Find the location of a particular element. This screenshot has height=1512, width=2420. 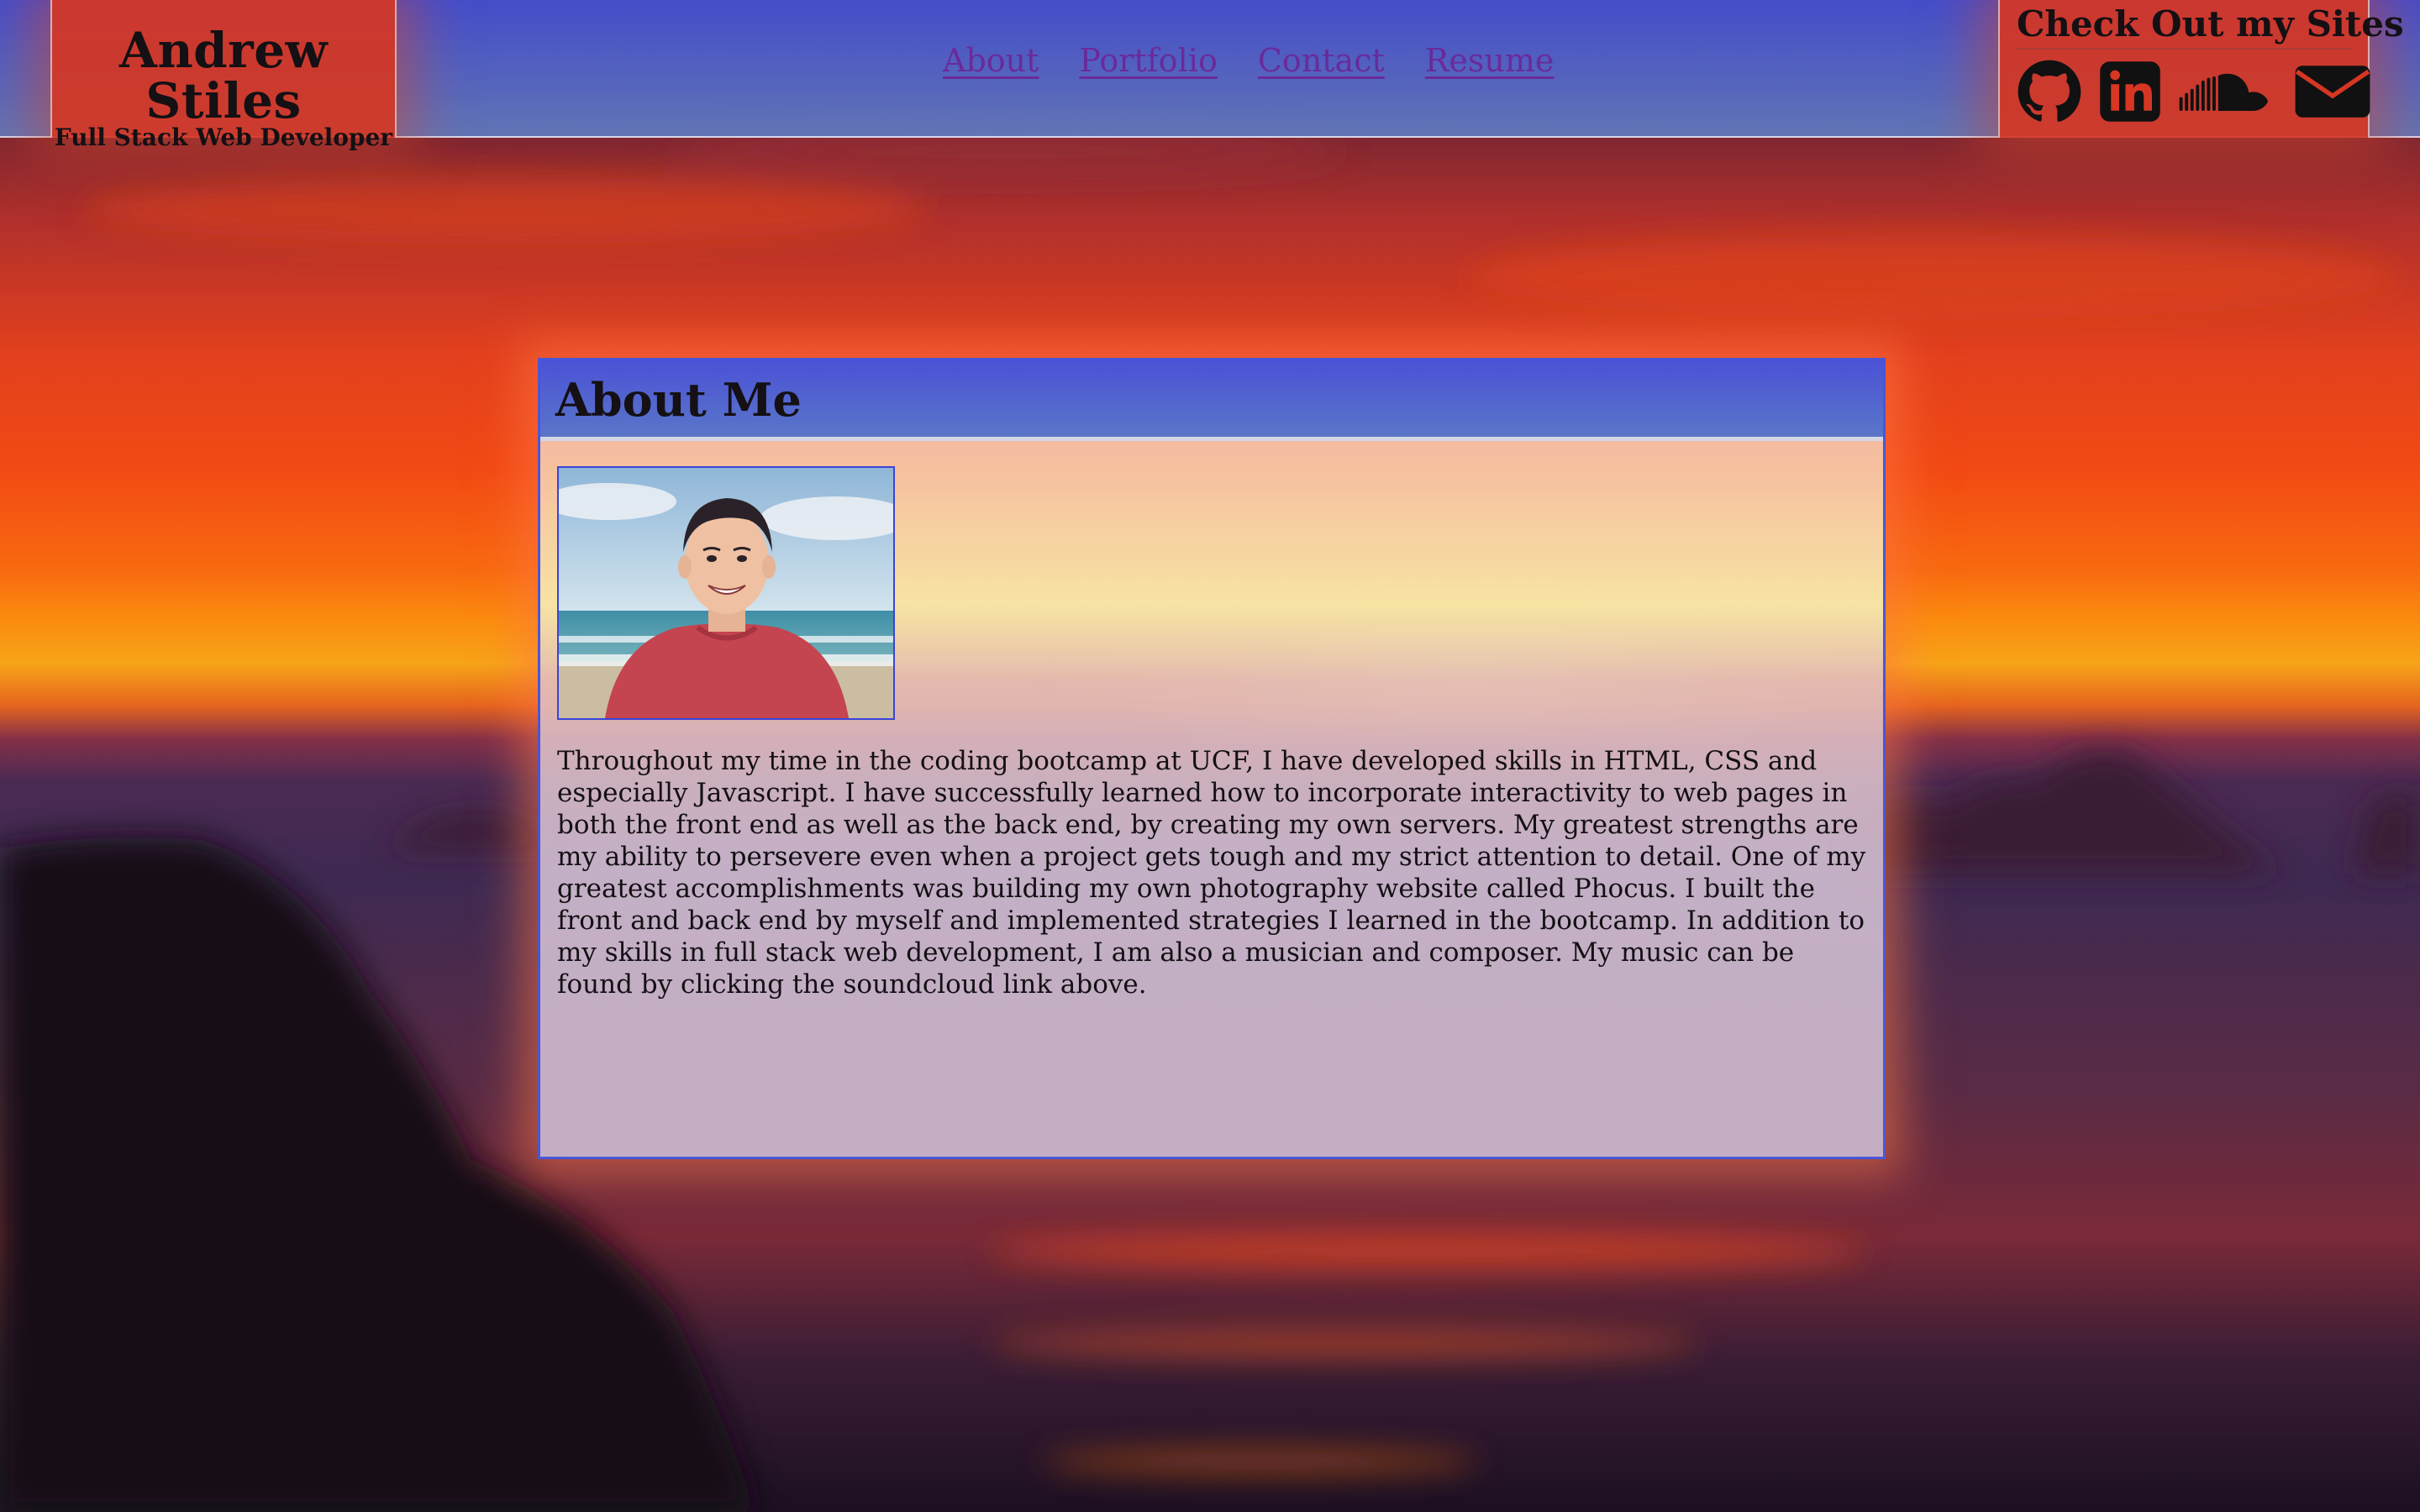

profile-photo is located at coordinates (726, 593).